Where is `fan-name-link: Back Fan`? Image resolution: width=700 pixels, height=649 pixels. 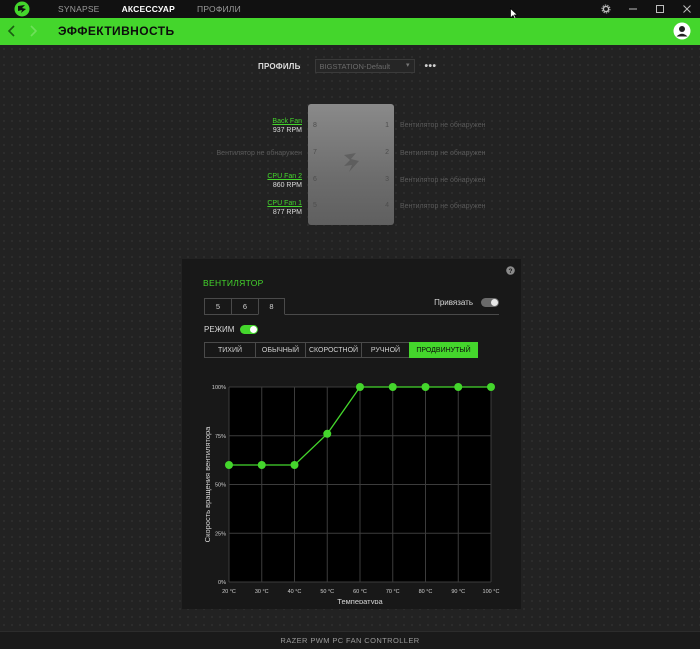
fan-name-link: Back Fan is located at coordinates (287, 121).